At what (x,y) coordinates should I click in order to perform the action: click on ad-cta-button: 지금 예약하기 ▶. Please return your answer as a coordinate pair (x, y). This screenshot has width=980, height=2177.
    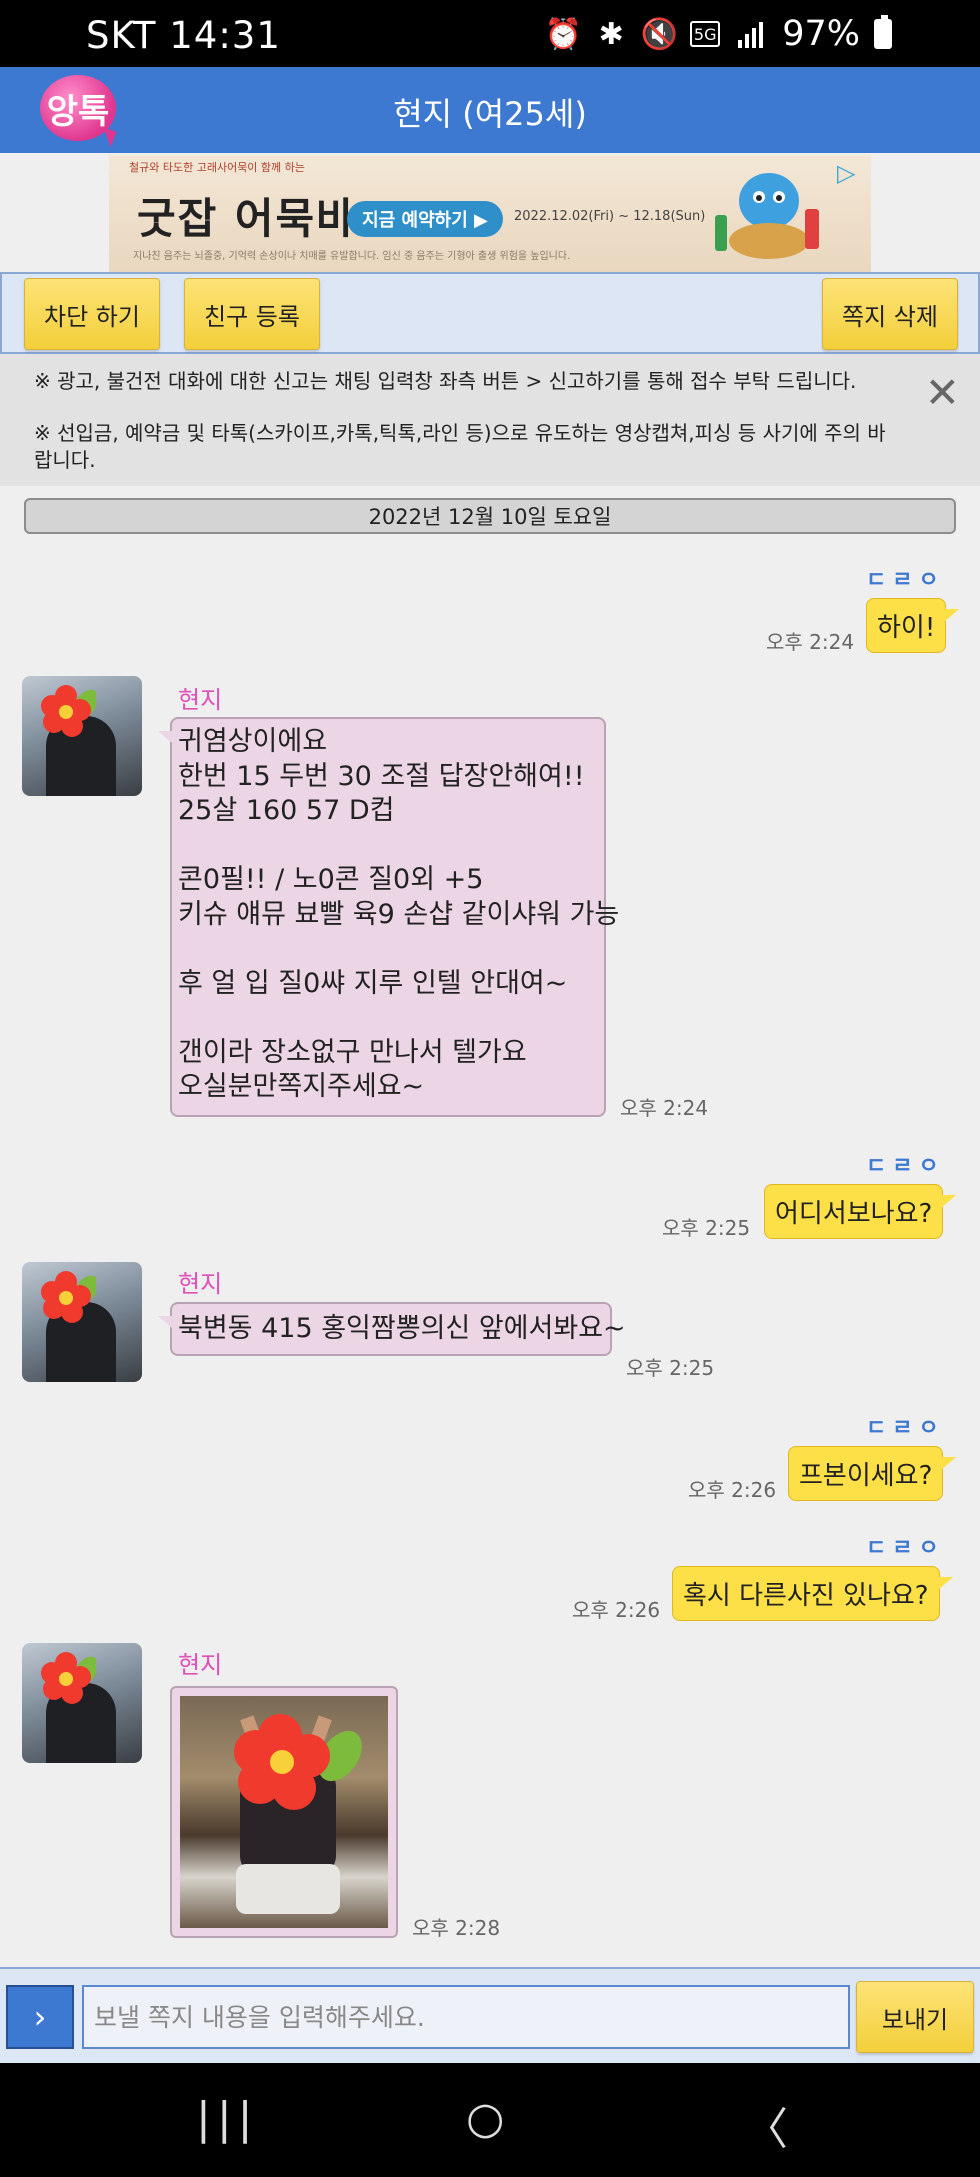
    Looking at the image, I should click on (425, 219).